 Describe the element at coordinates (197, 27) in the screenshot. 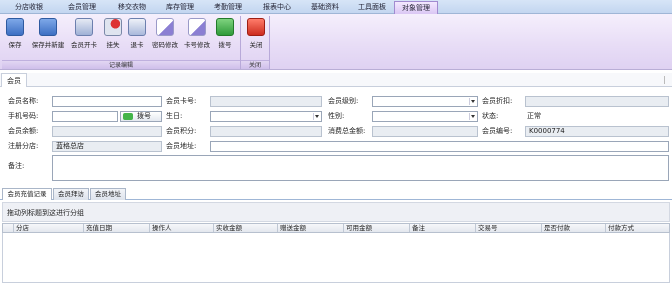

I see `edit-cardno-icon` at that location.